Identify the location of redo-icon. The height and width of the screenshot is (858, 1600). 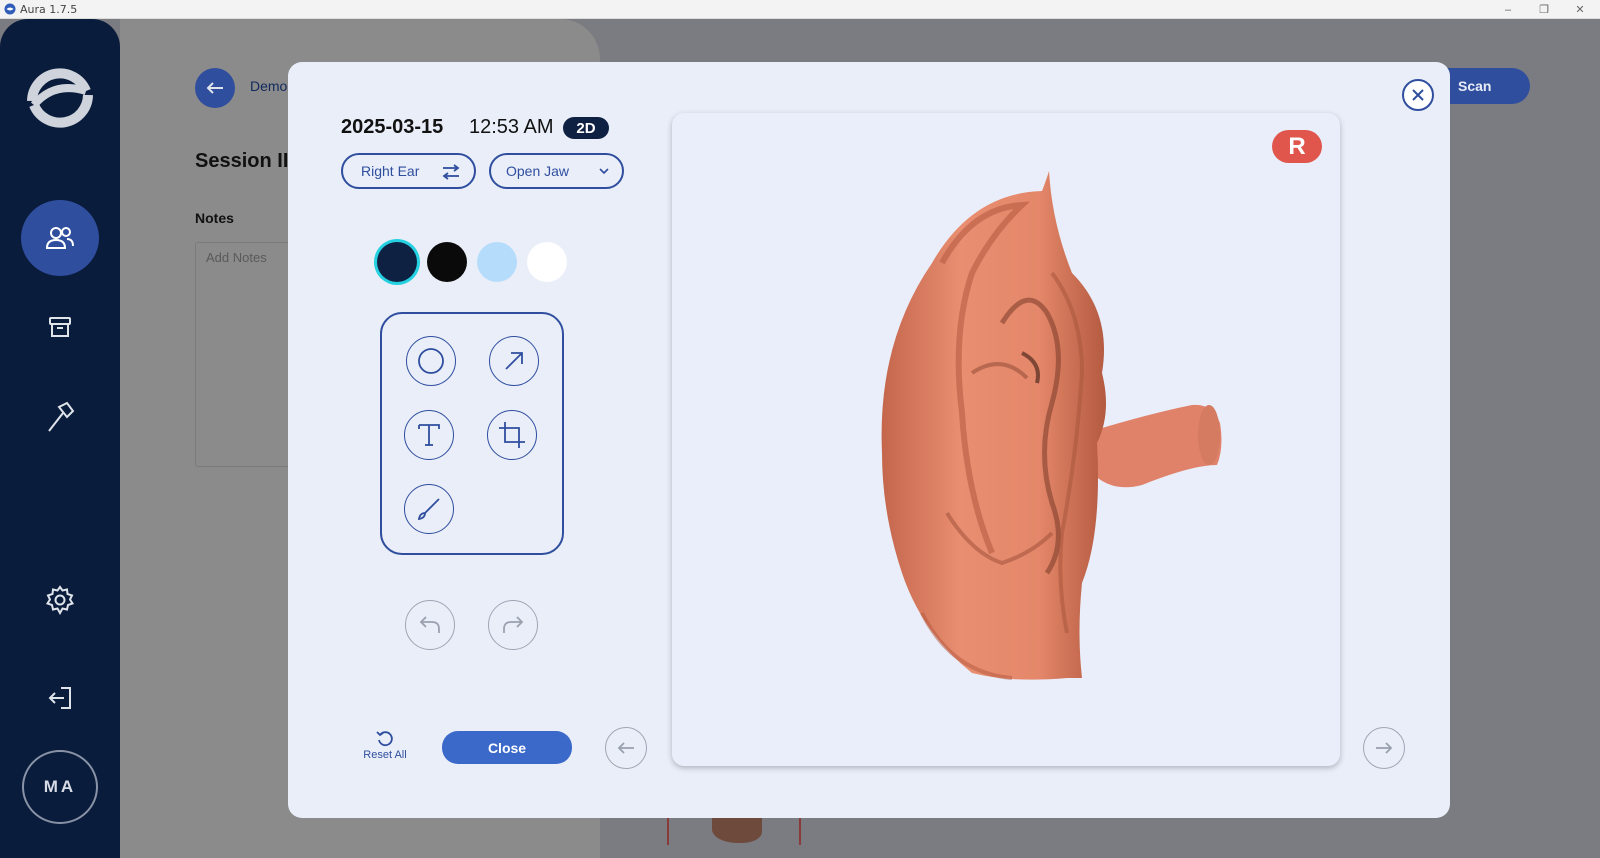
(513, 624).